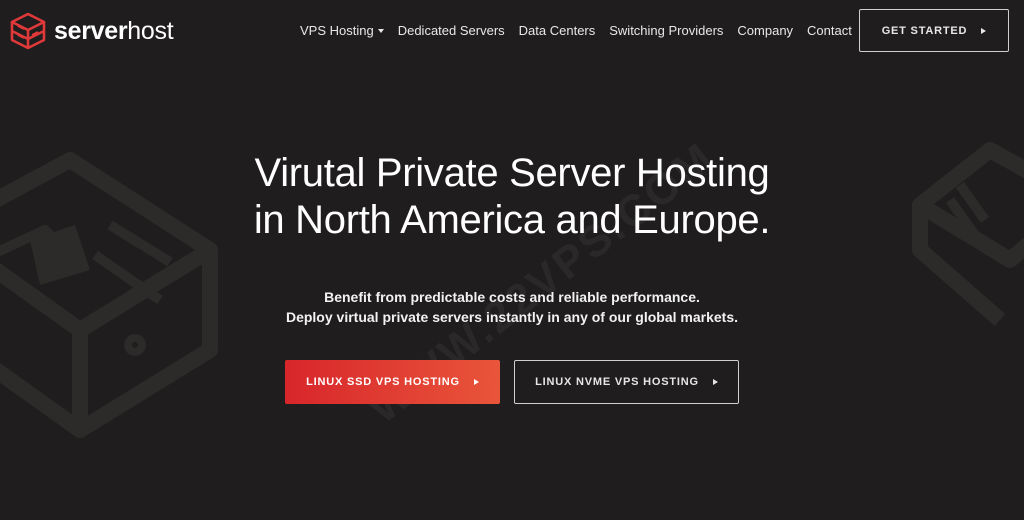  Describe the element at coordinates (765, 30) in the screenshot. I see `nav-company: Company` at that location.